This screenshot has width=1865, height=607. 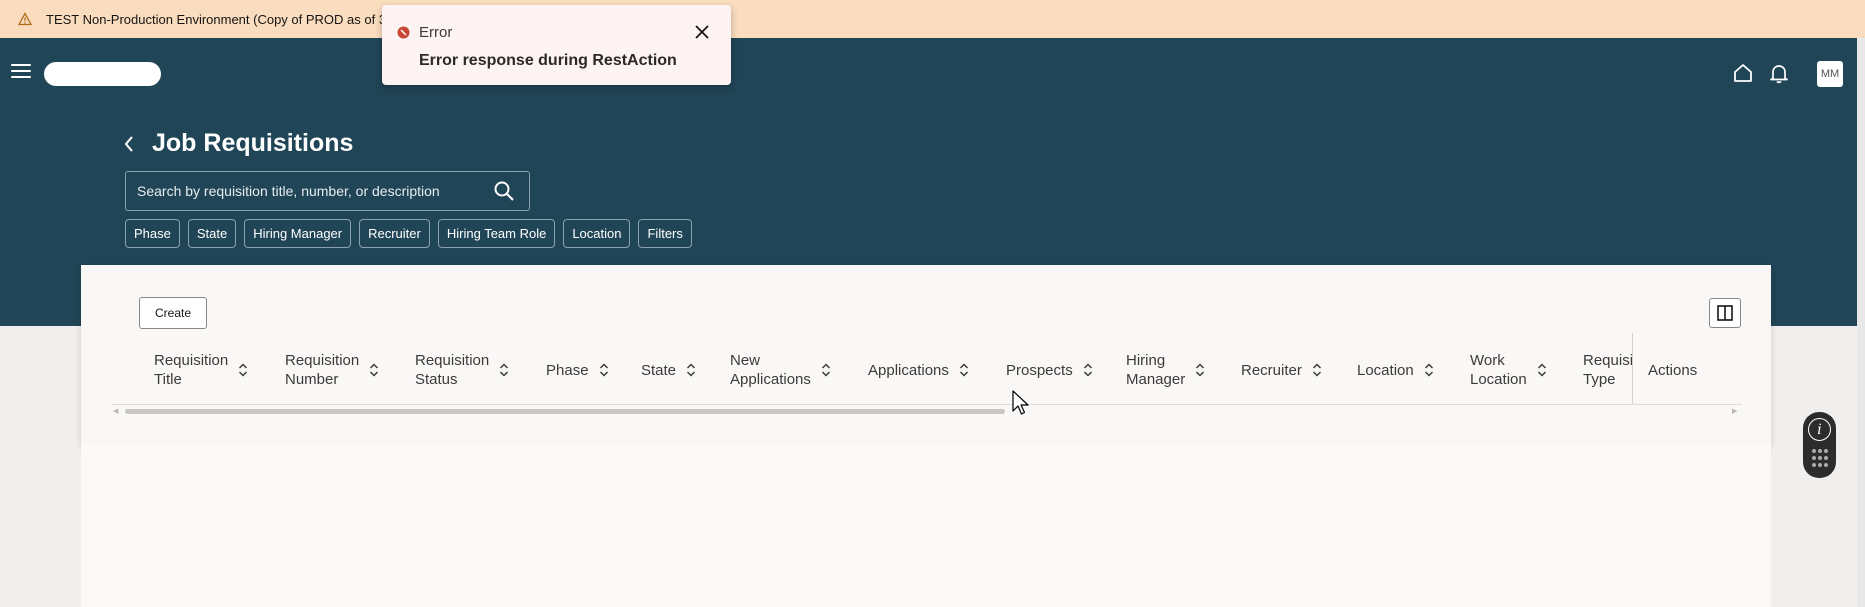 What do you see at coordinates (1779, 73) in the screenshot?
I see `notifications-bell-icon` at bounding box center [1779, 73].